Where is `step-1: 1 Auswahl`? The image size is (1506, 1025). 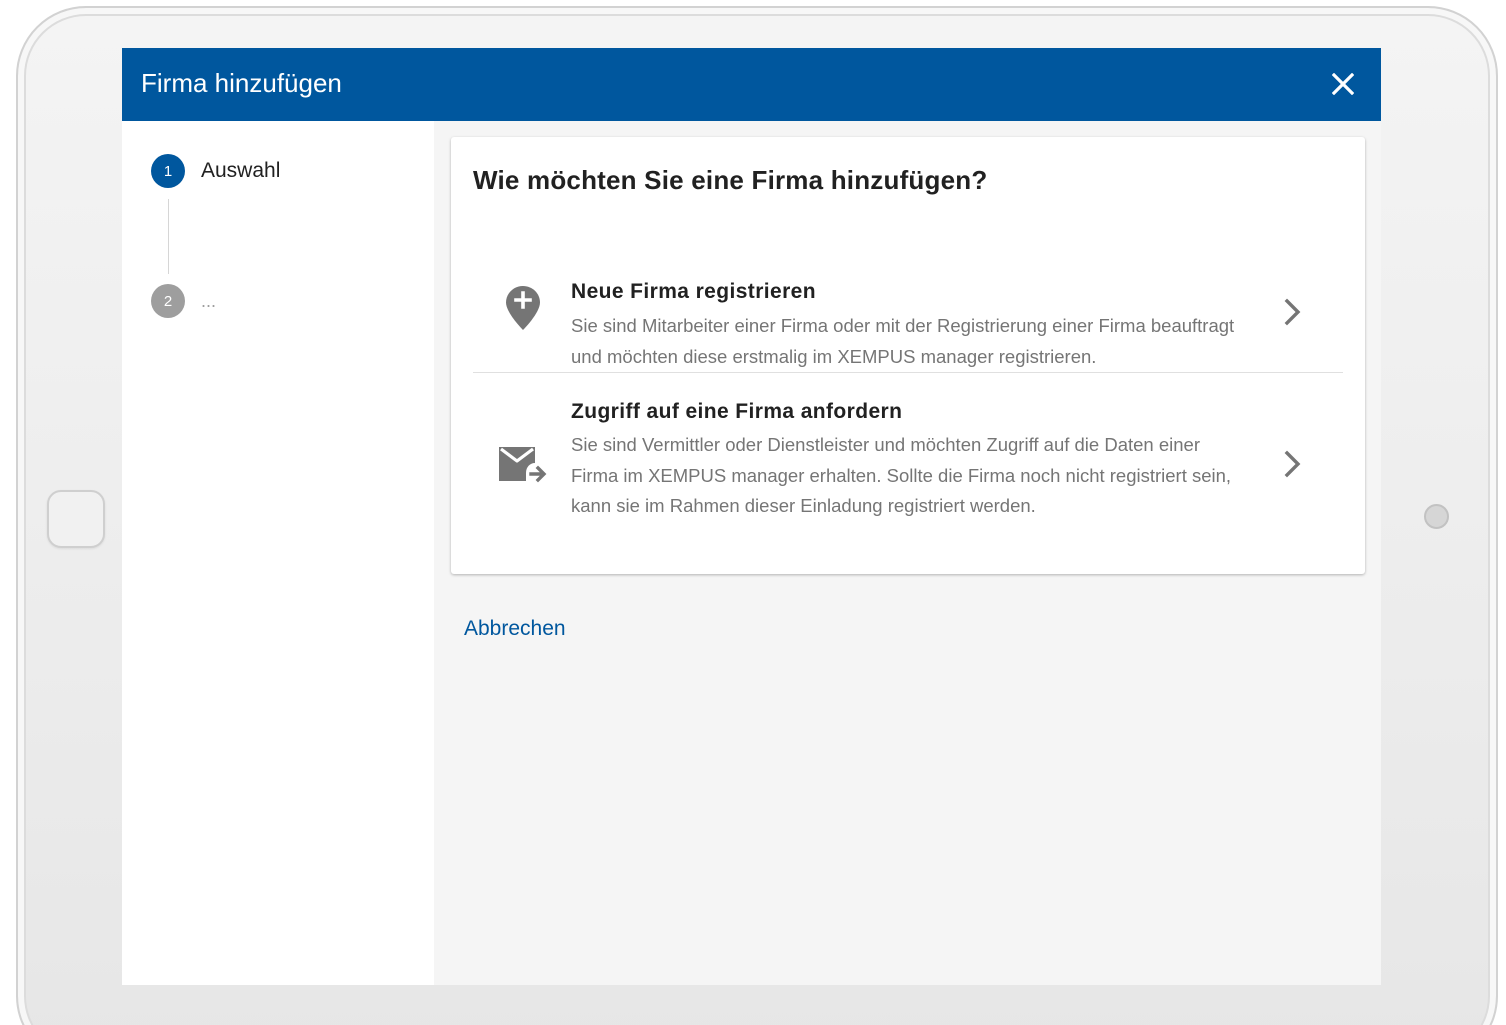
step-1: 1 Auswahl is located at coordinates (215, 171).